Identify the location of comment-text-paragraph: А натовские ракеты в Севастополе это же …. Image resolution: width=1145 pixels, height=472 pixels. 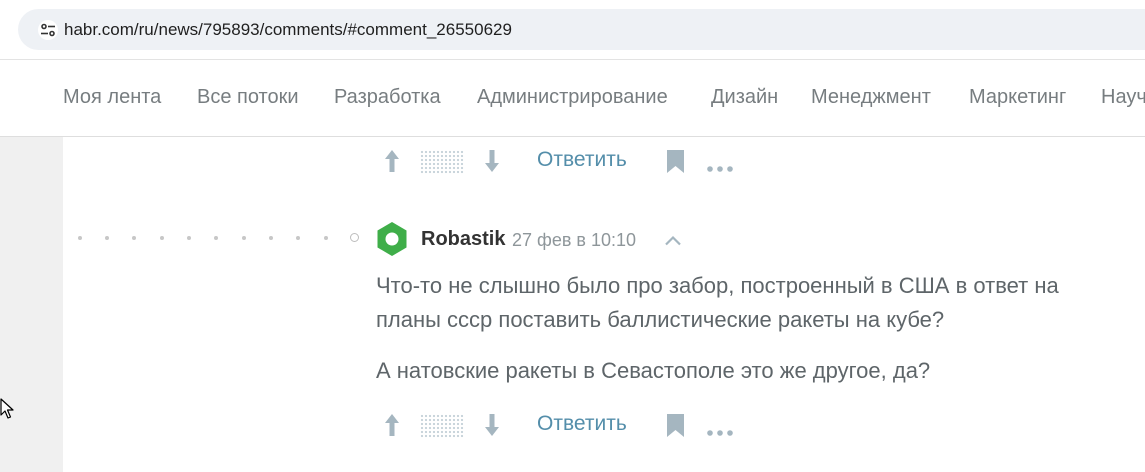
(653, 370).